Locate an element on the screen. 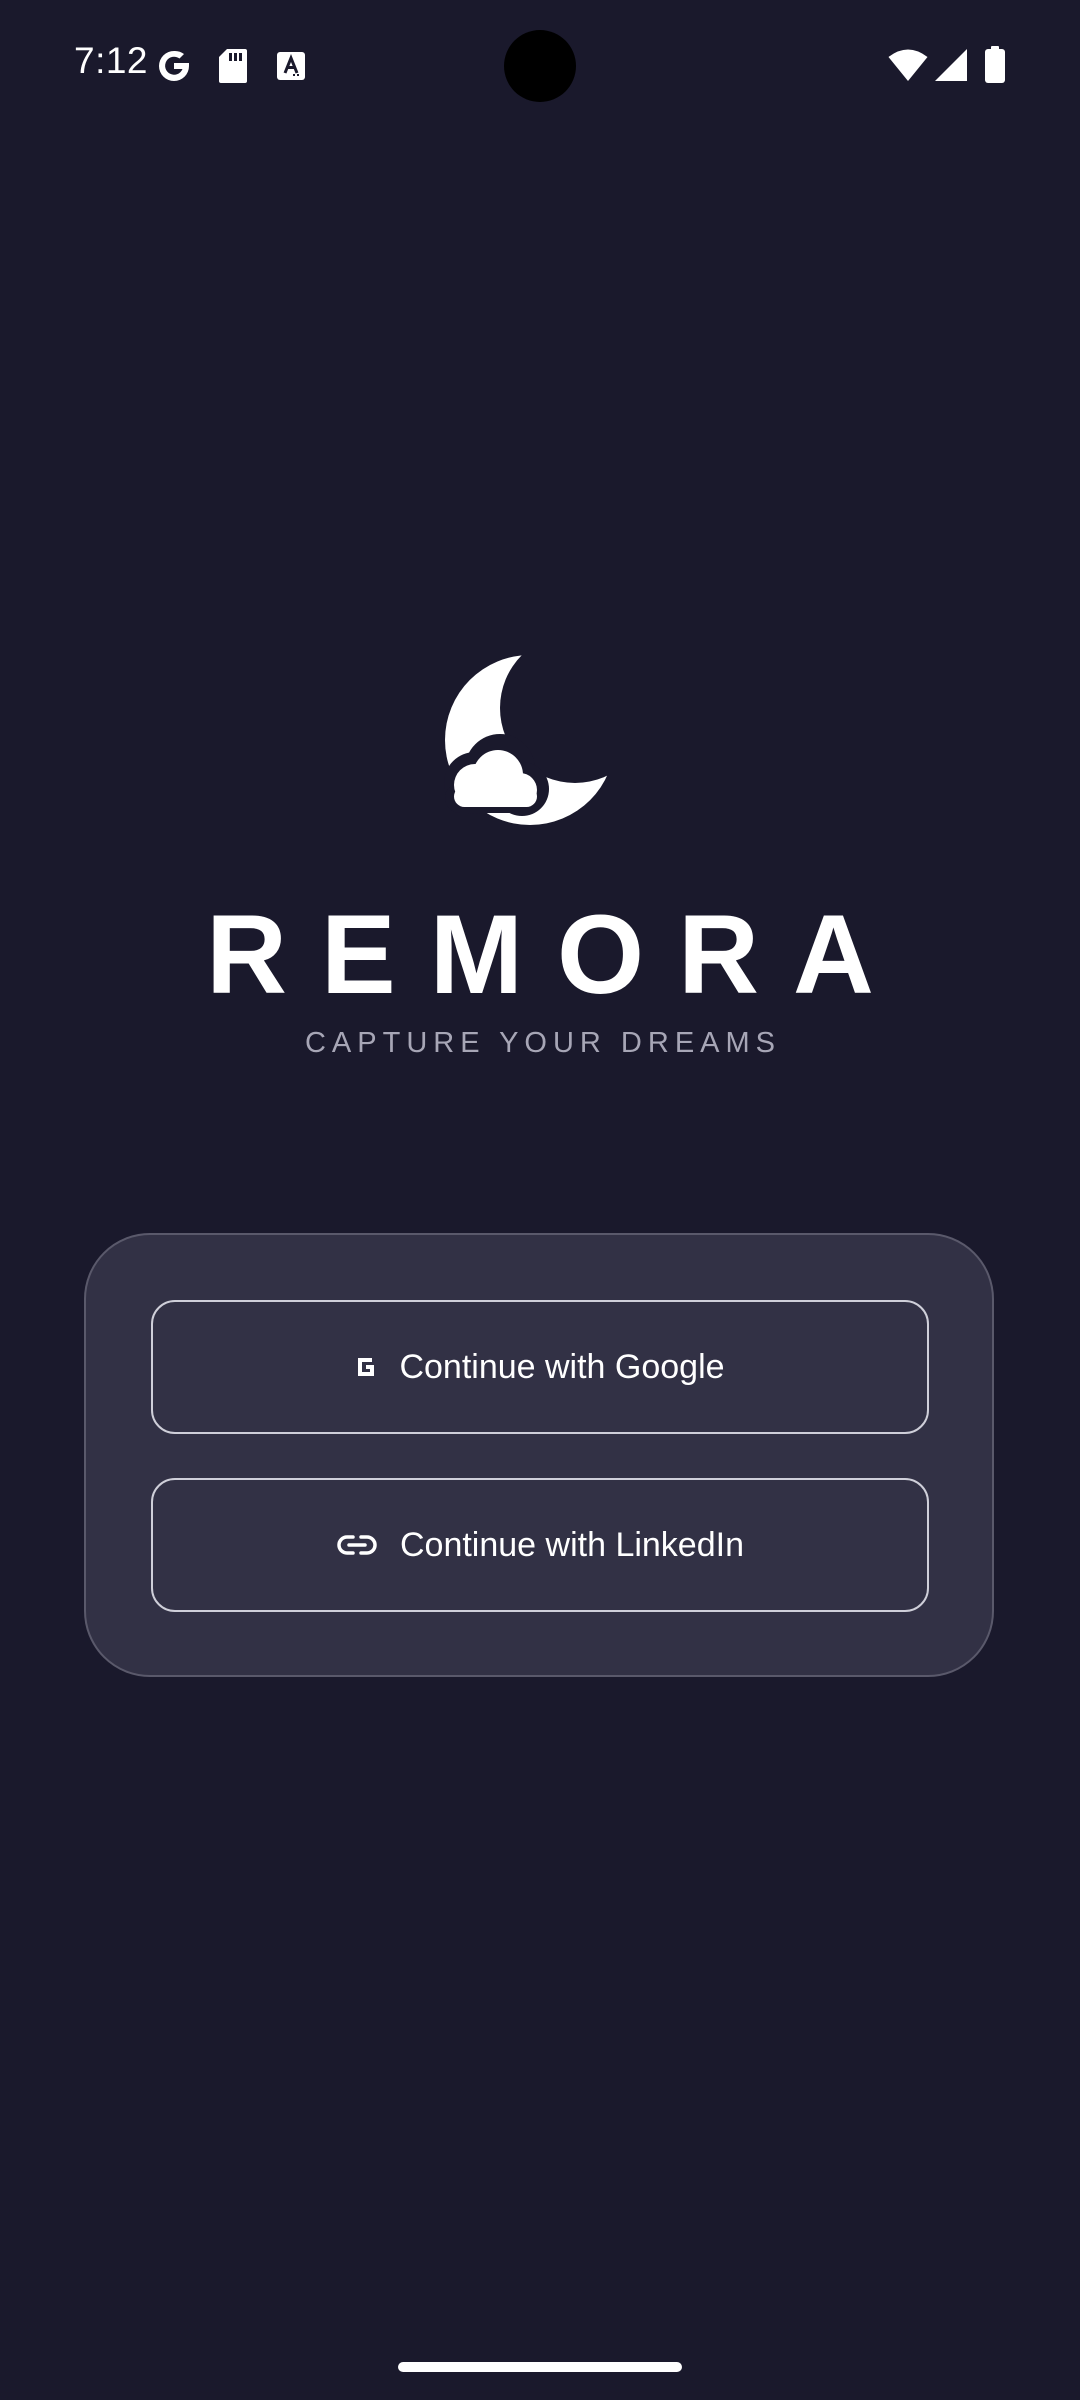 This screenshot has height=2400, width=1080. wifi-icon is located at coordinates (908, 65).